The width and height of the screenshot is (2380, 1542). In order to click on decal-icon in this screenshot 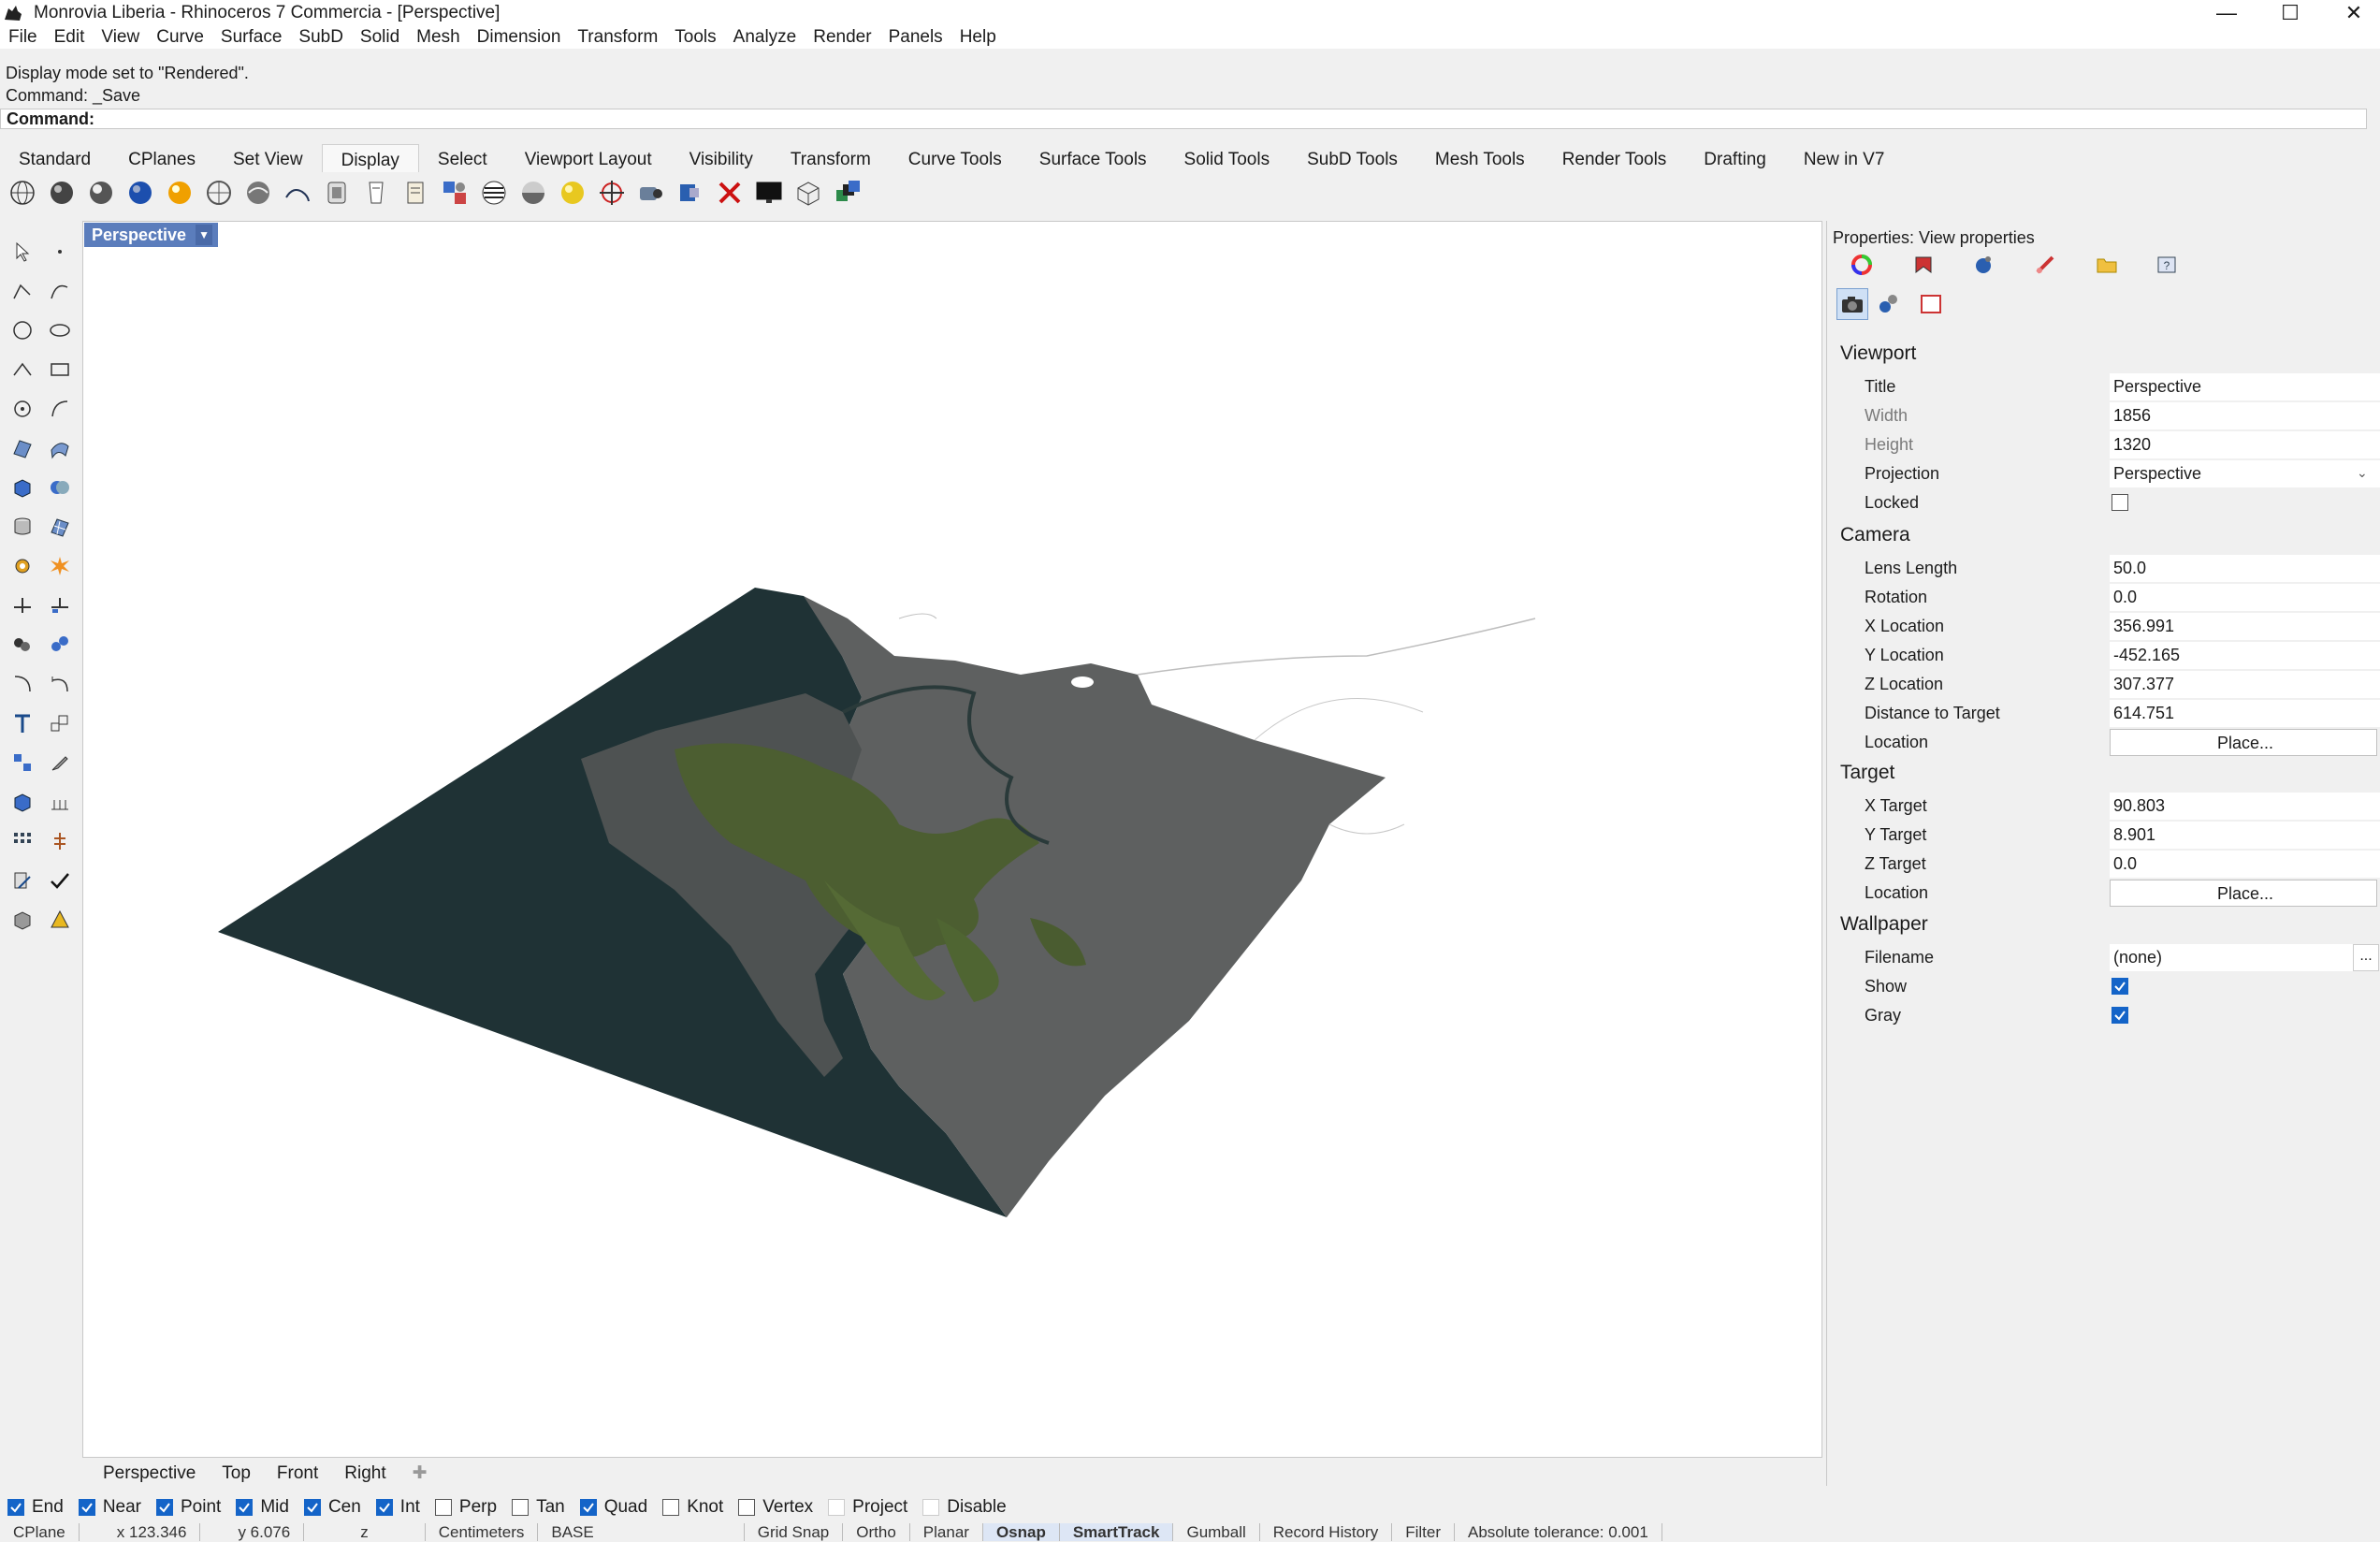, I will do `click(1983, 265)`.